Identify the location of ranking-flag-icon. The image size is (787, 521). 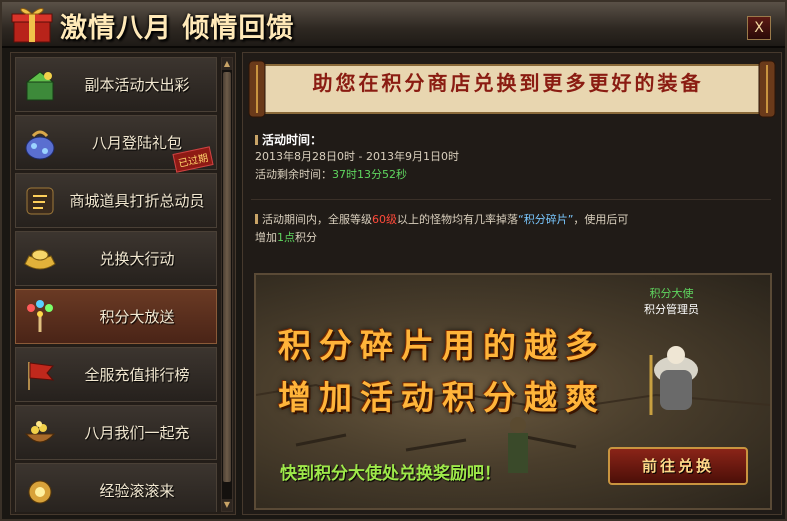
(41, 376).